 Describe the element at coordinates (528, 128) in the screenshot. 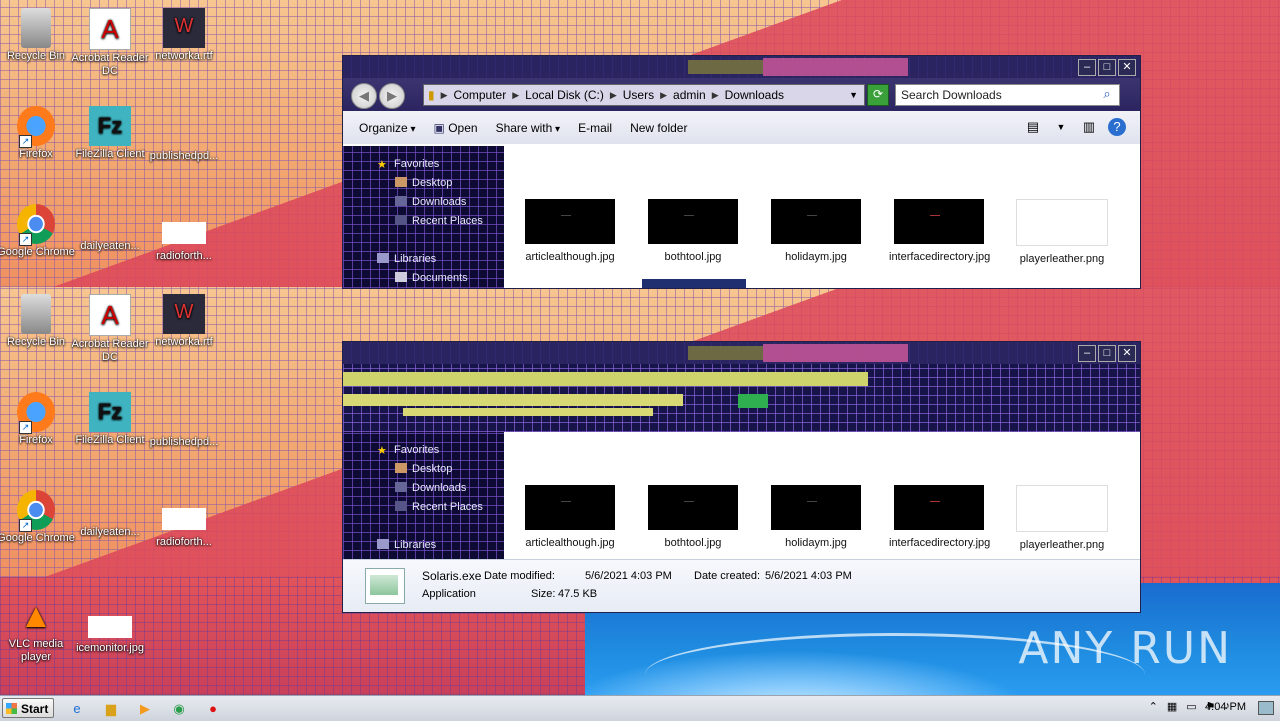

I see `share-with-button: Share with` at that location.